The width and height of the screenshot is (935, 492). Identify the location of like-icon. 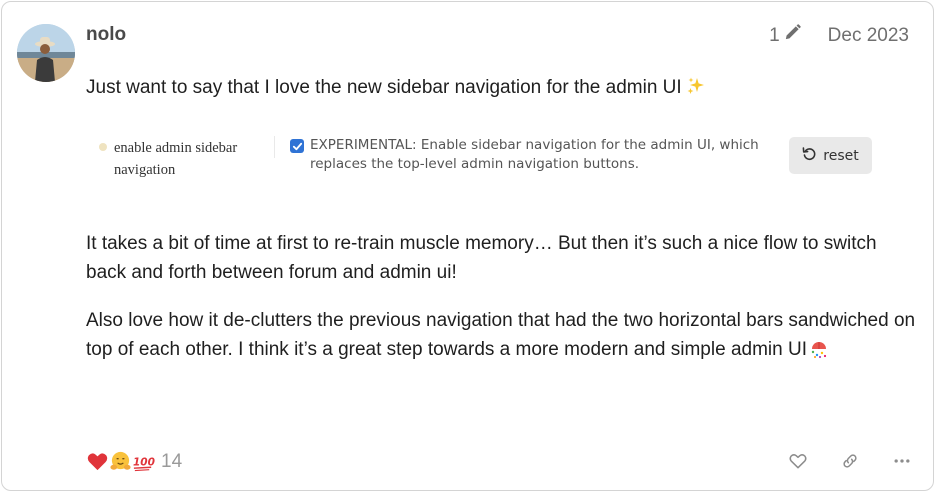
(798, 461).